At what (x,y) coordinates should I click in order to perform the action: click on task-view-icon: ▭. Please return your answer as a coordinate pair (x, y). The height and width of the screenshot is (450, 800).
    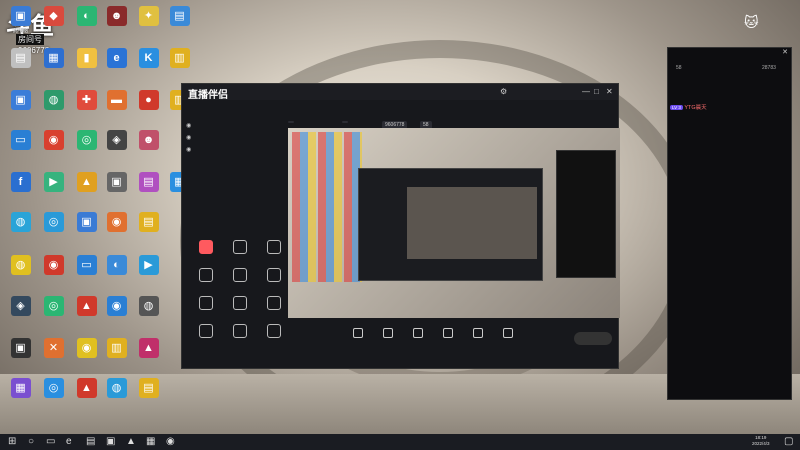
    Looking at the image, I should click on (50, 442).